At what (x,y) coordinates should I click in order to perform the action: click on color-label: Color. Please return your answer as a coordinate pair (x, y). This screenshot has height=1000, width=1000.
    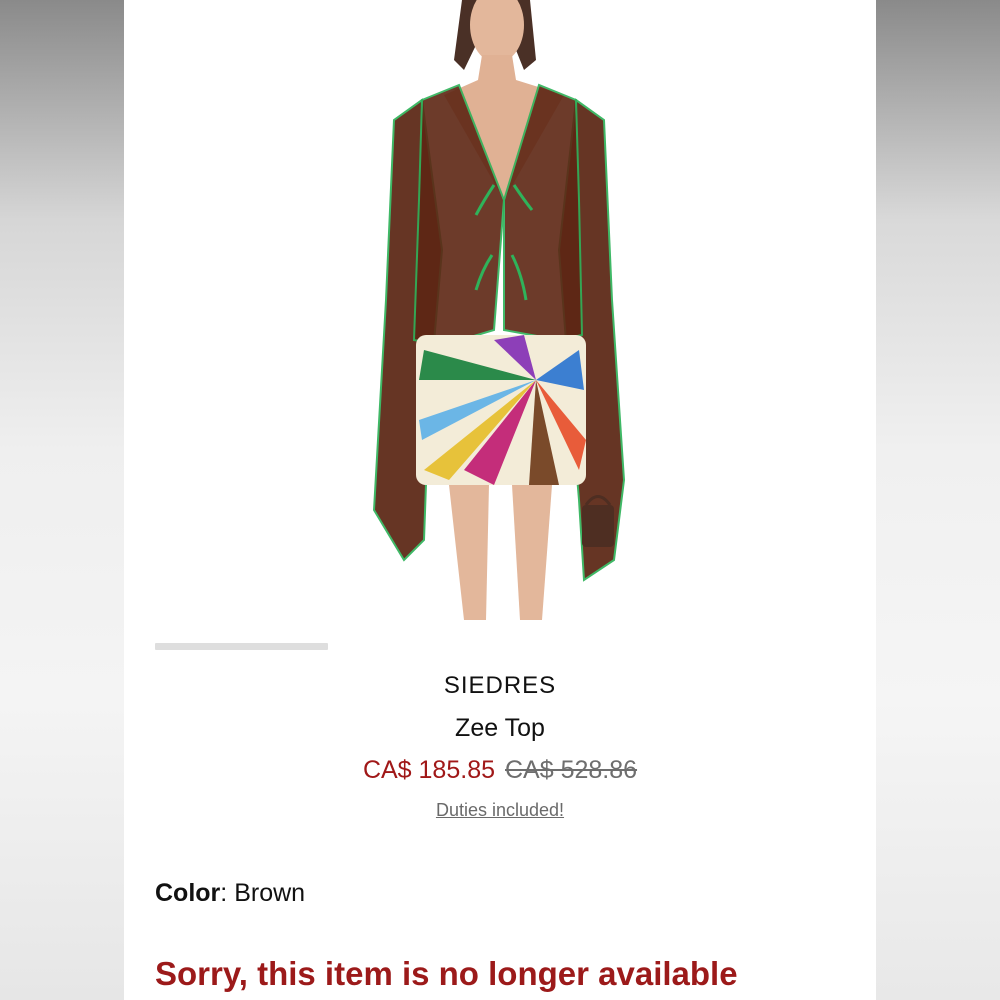
    Looking at the image, I should click on (188, 893).